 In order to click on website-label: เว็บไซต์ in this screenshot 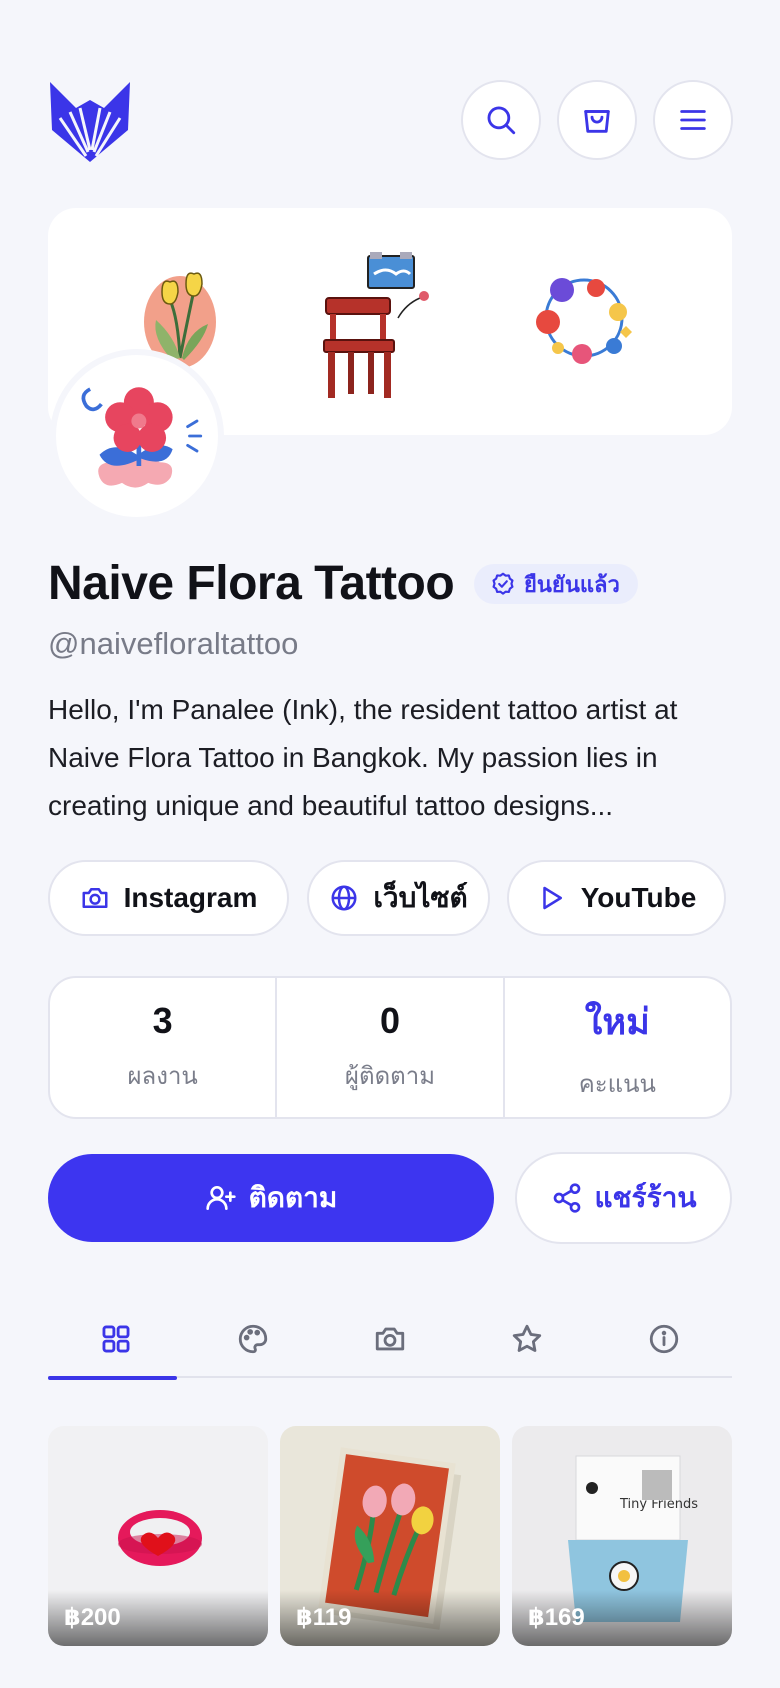, I will do `click(420, 897)`.